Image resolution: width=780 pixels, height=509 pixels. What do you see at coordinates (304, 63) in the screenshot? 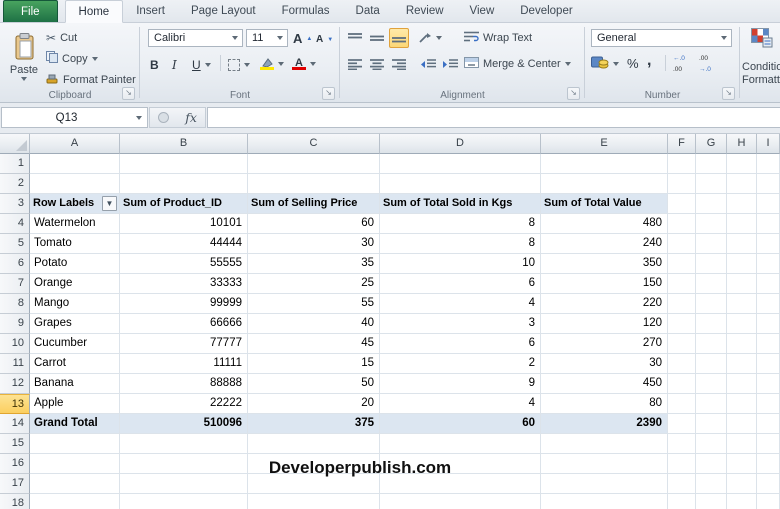
I see `font-color-button: A` at bounding box center [304, 63].